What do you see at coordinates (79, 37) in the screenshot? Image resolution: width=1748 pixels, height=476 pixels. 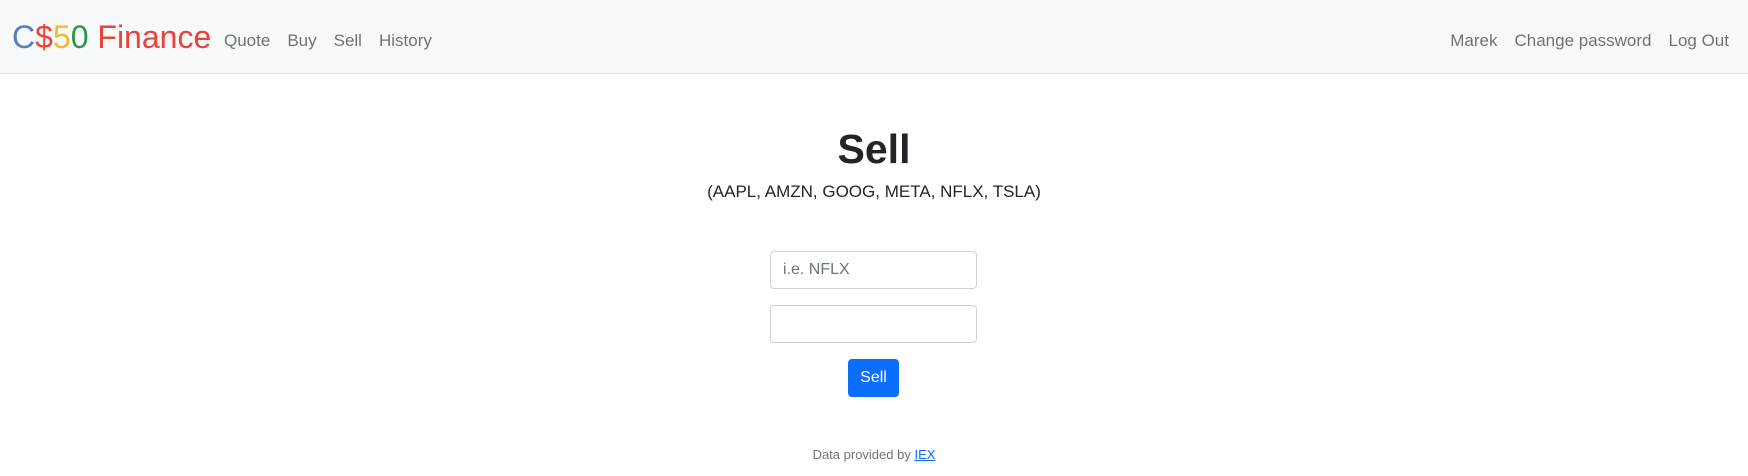 I see `brand-letter-0: 0` at bounding box center [79, 37].